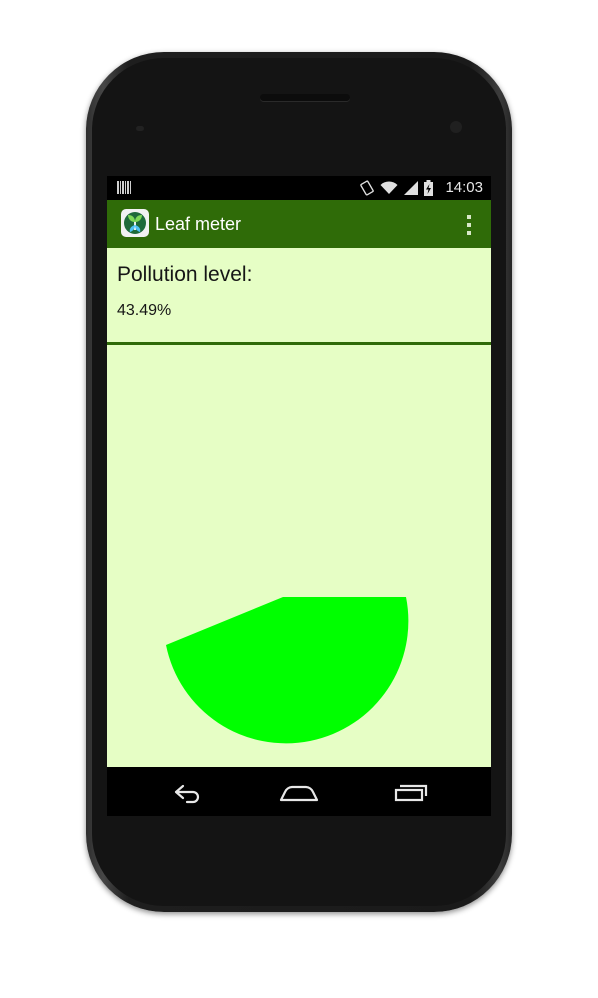 The height and width of the screenshot is (998, 598). Describe the element at coordinates (464, 187) in the screenshot. I see `status-clock: 14:03` at that location.